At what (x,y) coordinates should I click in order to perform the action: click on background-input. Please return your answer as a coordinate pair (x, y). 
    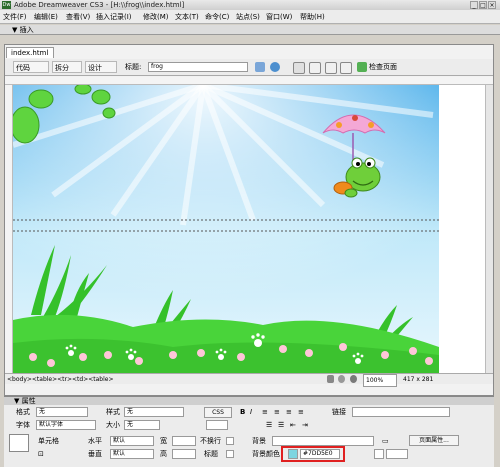
    Looking at the image, I should click on (323, 441).